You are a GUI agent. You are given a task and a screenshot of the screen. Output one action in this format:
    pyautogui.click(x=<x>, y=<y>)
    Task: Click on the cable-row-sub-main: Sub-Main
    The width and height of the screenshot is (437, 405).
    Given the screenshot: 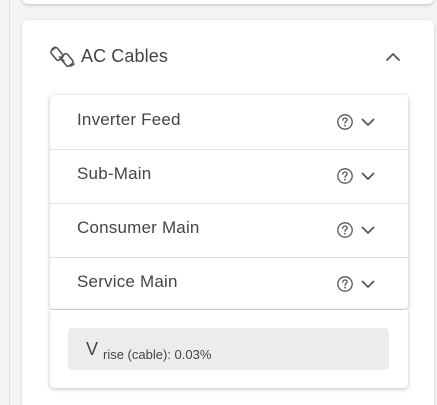 What is the action you would take?
    pyautogui.click(x=229, y=176)
    